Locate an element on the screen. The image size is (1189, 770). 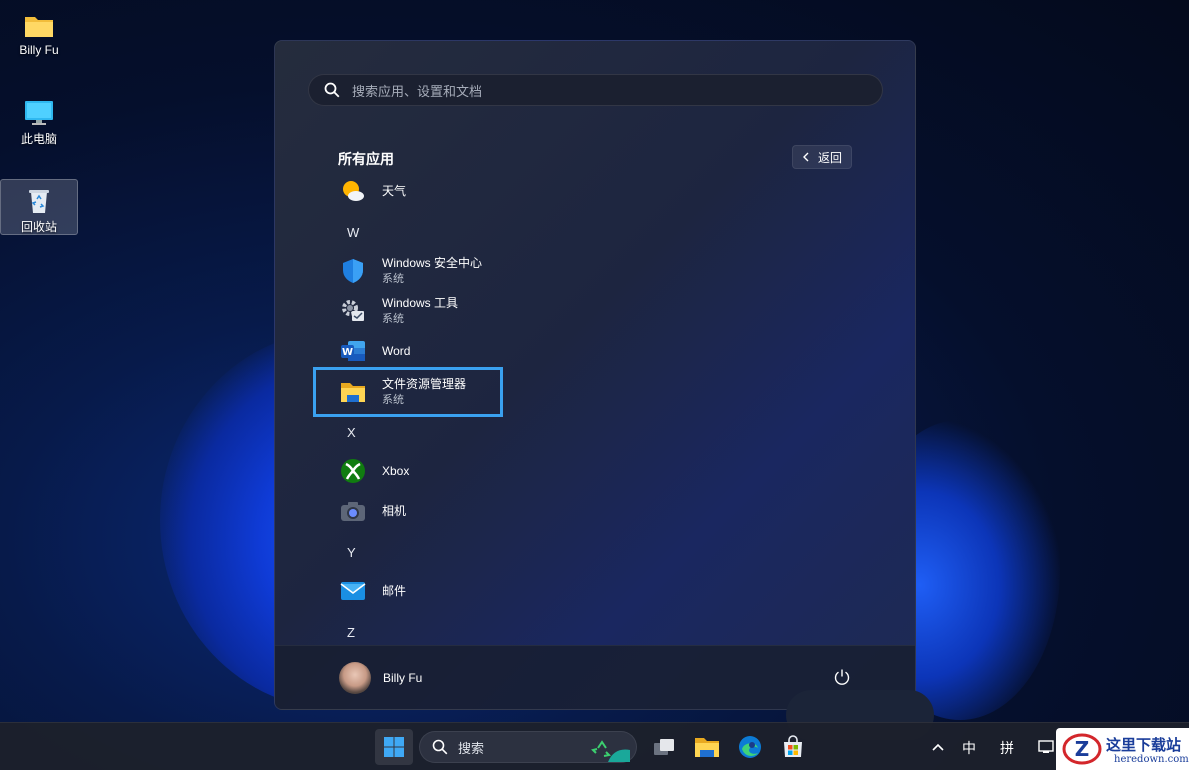
task-view-icon is located at coordinates (664, 747).